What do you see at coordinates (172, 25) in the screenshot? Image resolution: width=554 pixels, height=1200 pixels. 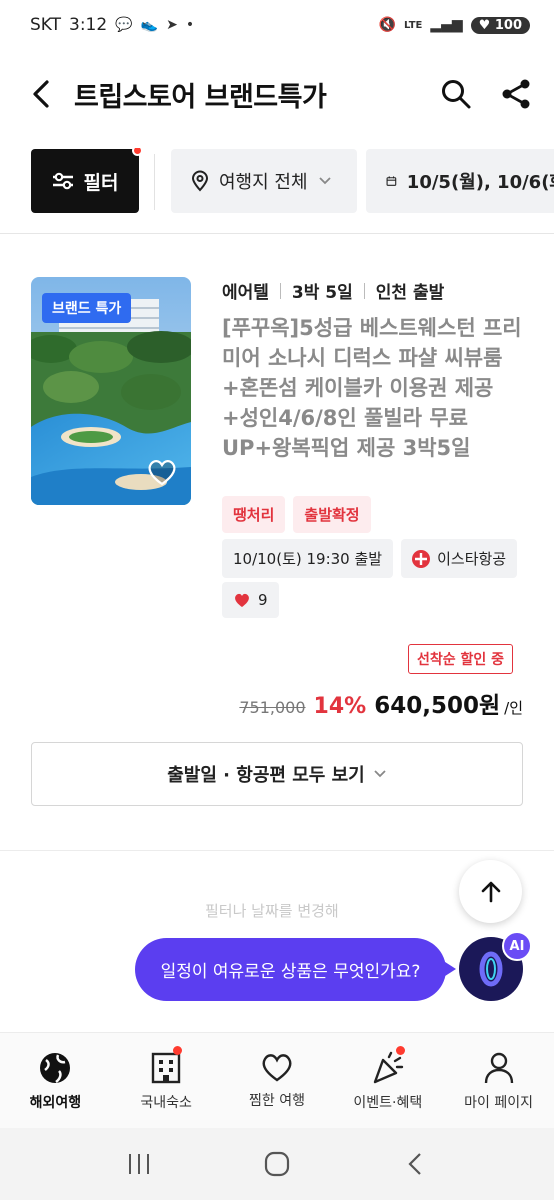 I see `telegram-icon: ➤` at bounding box center [172, 25].